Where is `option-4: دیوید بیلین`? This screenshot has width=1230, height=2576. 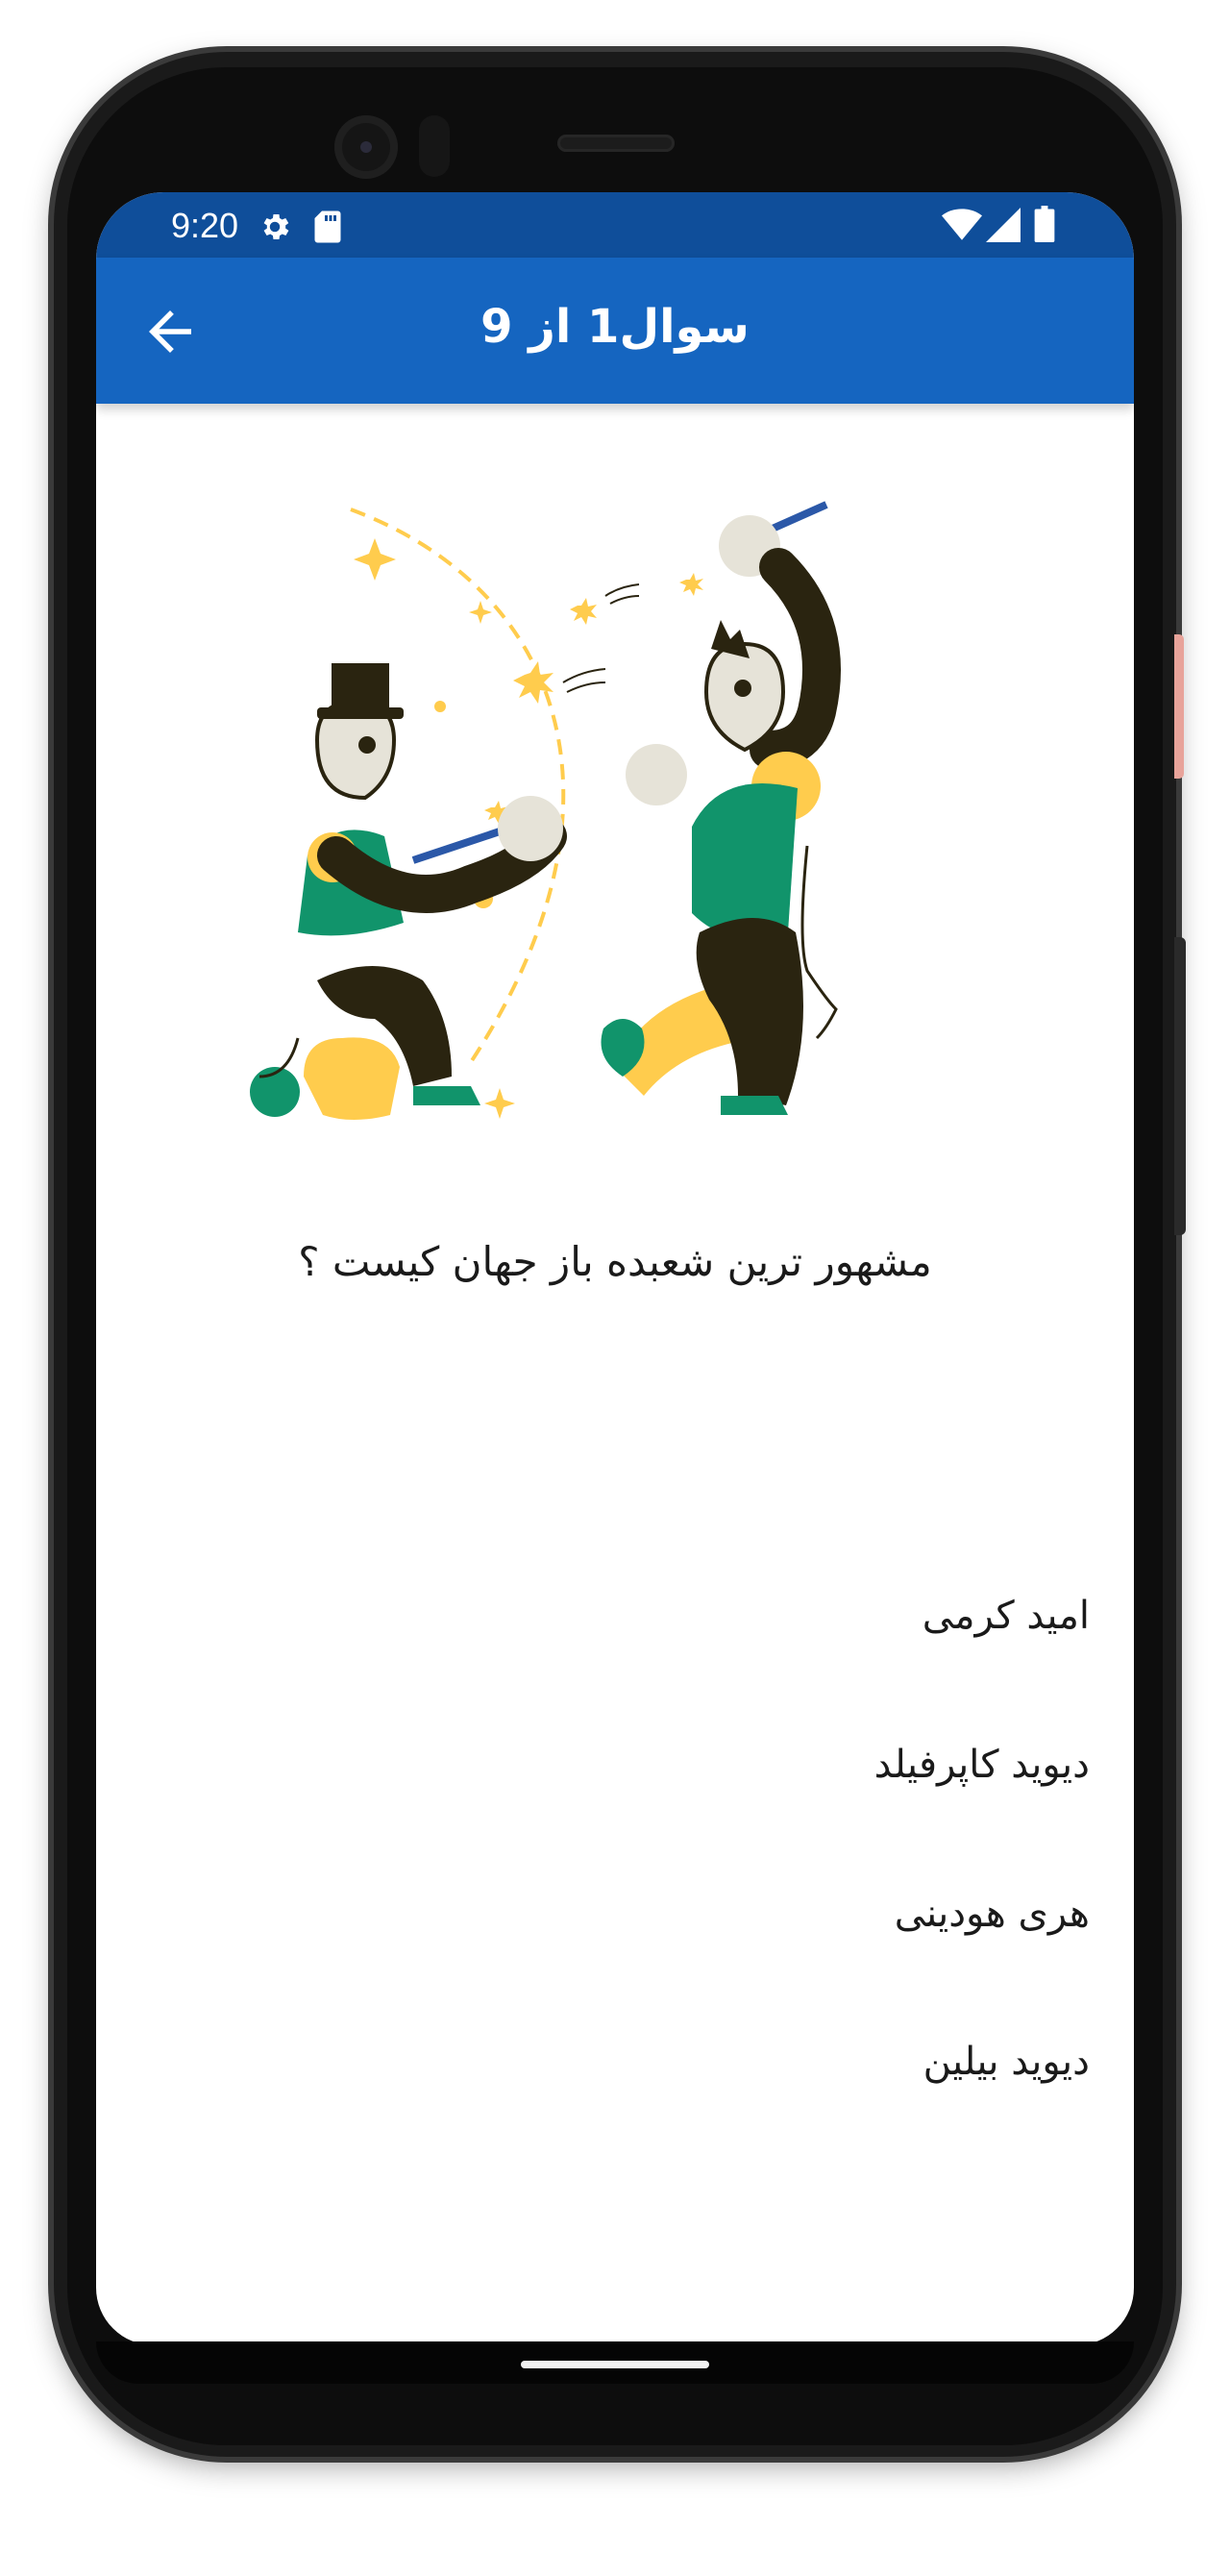 option-4: دیوید بیلین is located at coordinates (1007, 2062).